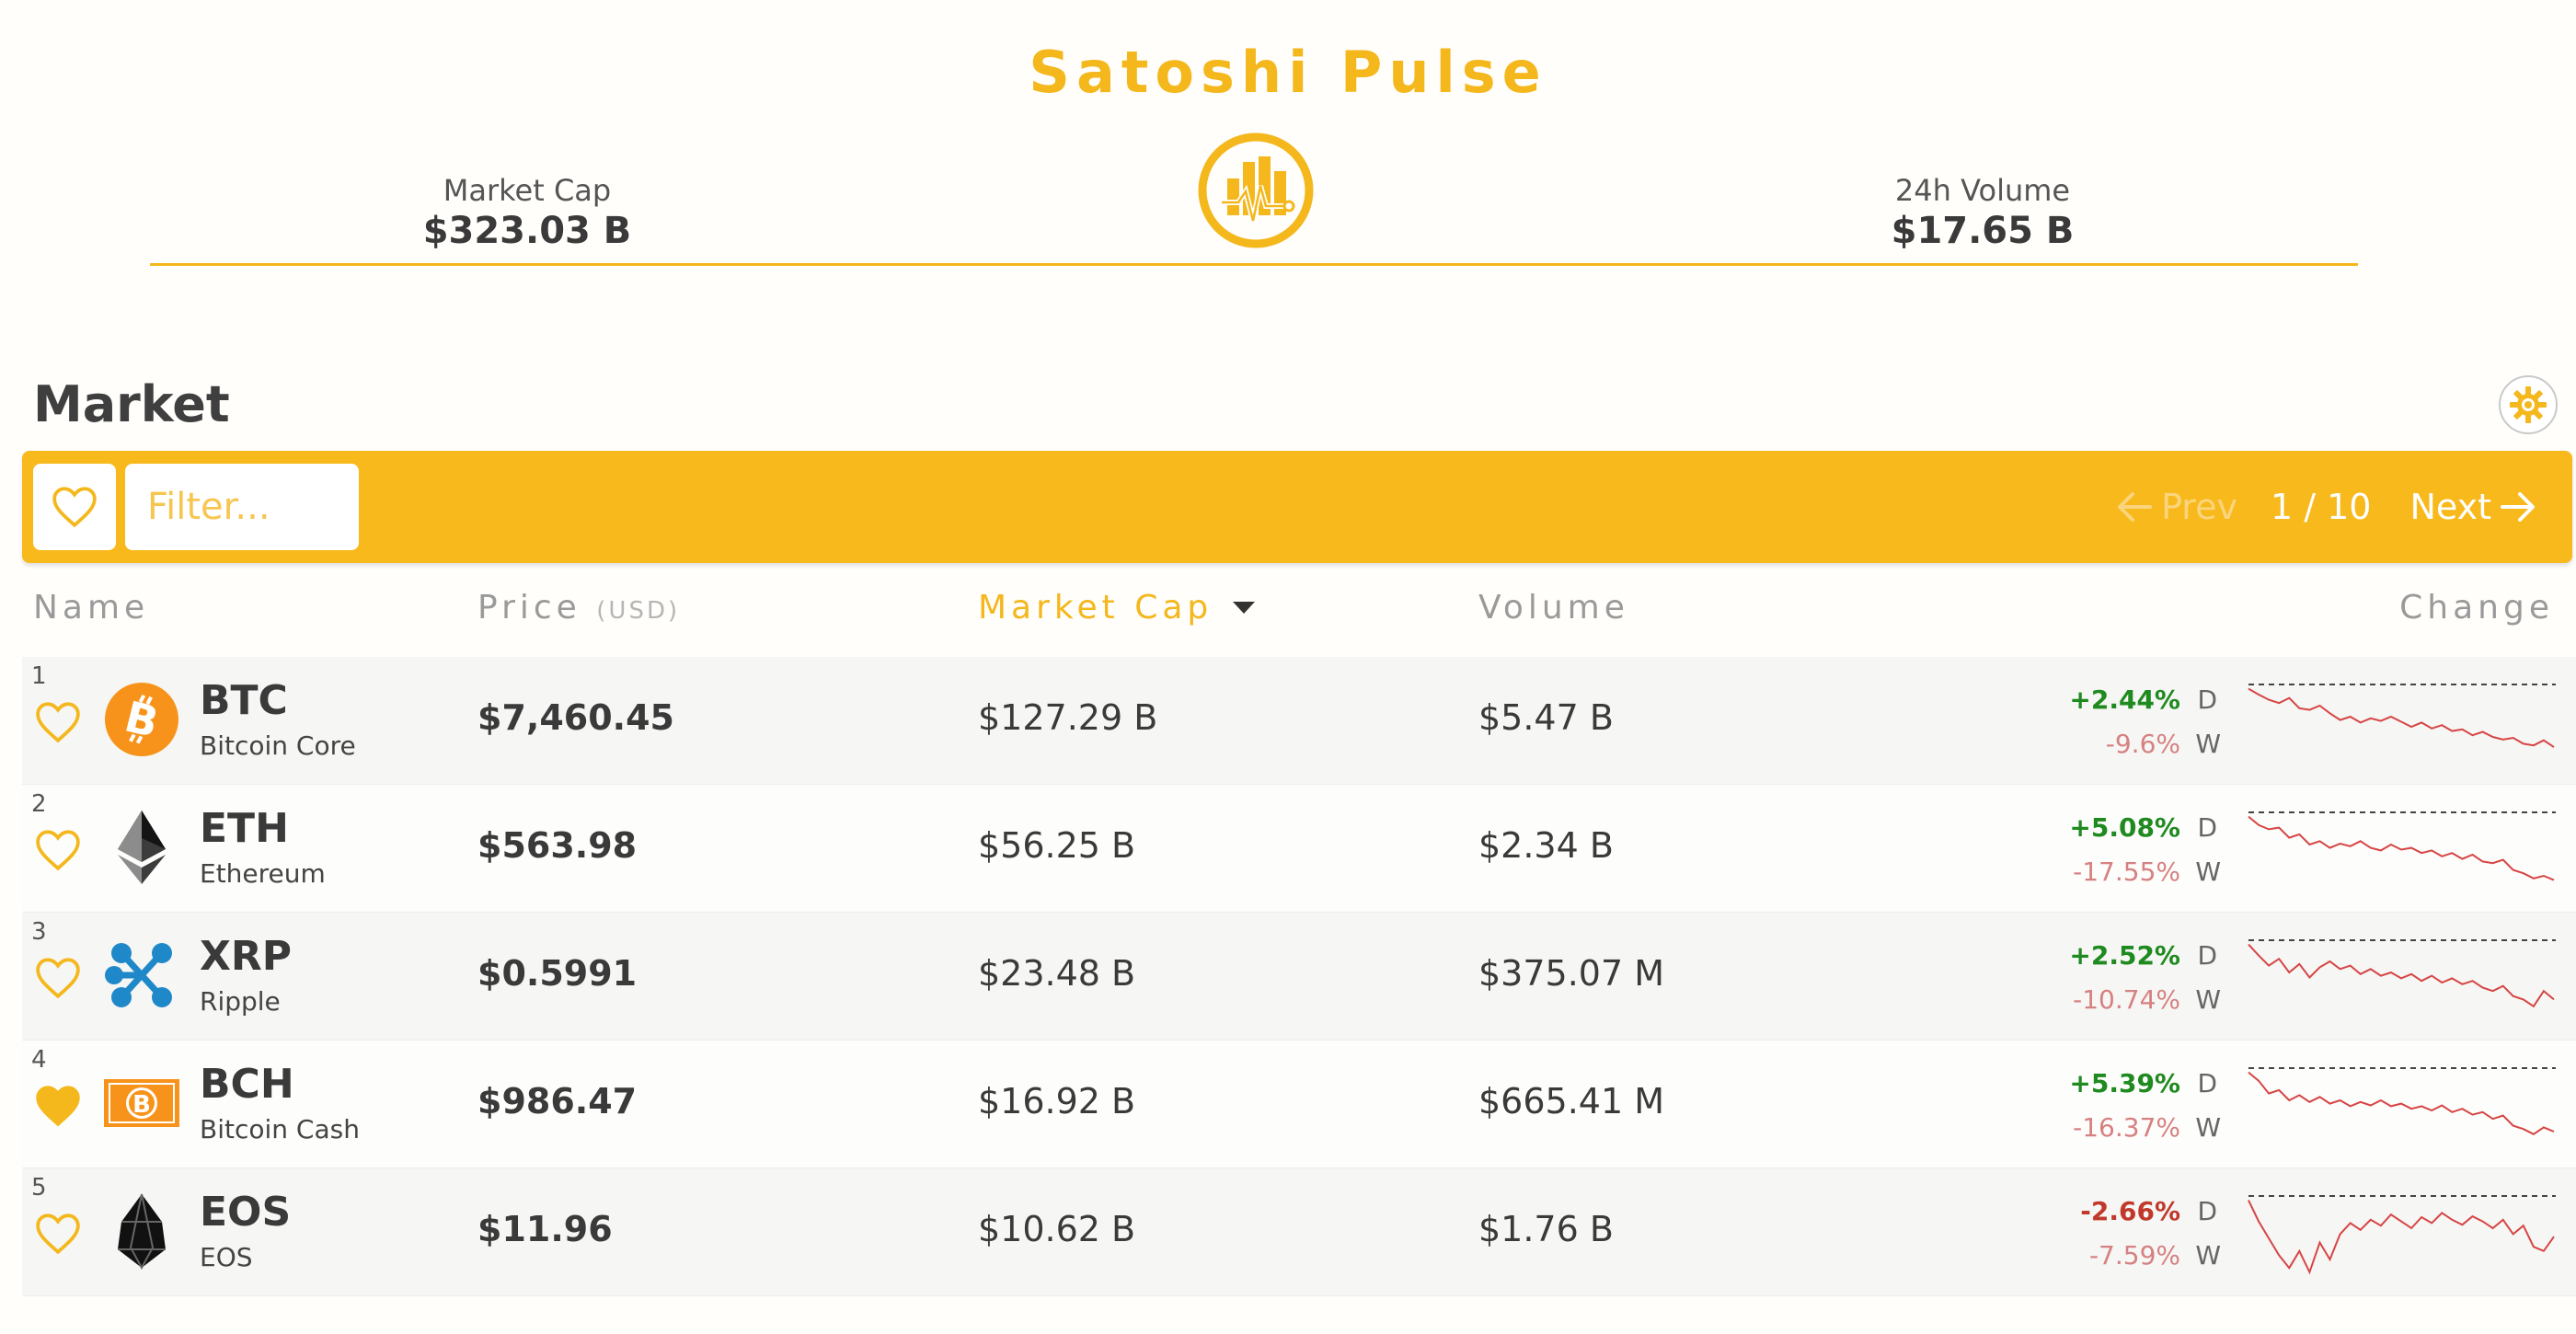  What do you see at coordinates (575, 717) in the screenshot?
I see `coin-price: $7,460.45` at bounding box center [575, 717].